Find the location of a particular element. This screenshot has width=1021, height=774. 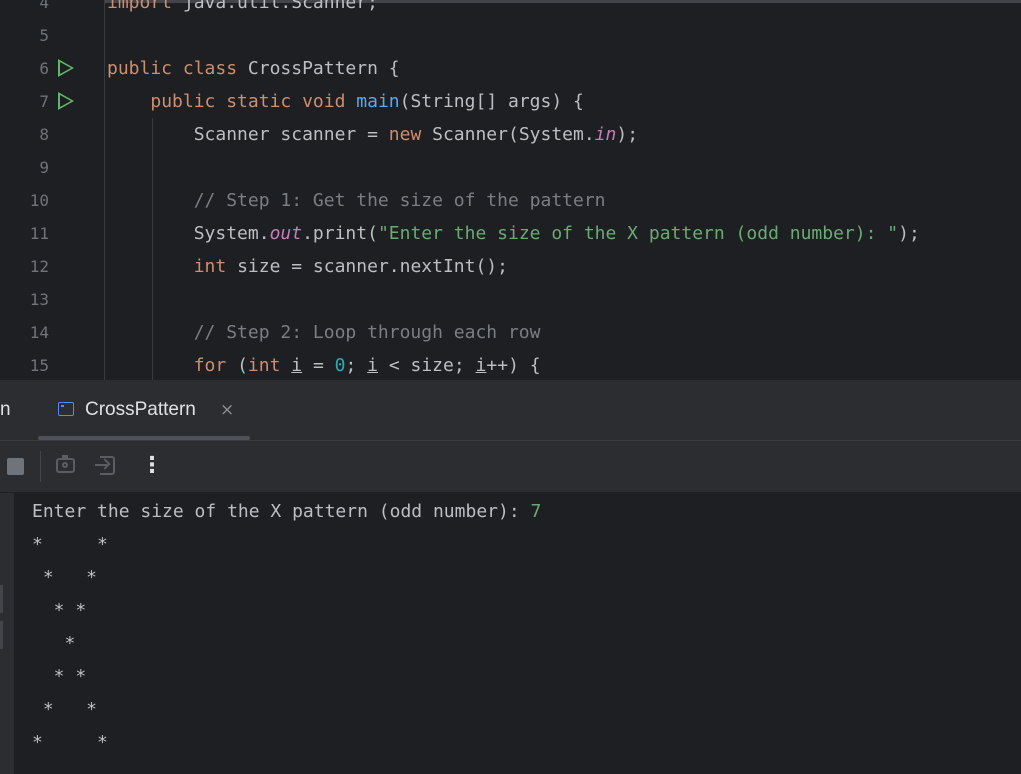

more-options-icon: ⋮ is located at coordinates (152, 466).